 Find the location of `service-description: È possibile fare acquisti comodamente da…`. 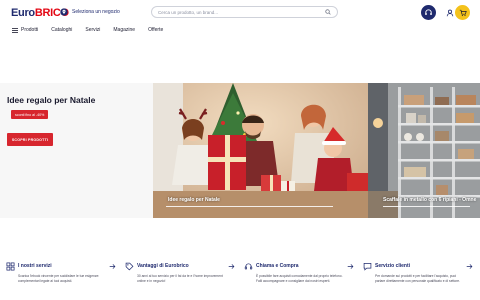

service-description: È possibile fare acquisti comodamente da… is located at coordinates (299, 278).